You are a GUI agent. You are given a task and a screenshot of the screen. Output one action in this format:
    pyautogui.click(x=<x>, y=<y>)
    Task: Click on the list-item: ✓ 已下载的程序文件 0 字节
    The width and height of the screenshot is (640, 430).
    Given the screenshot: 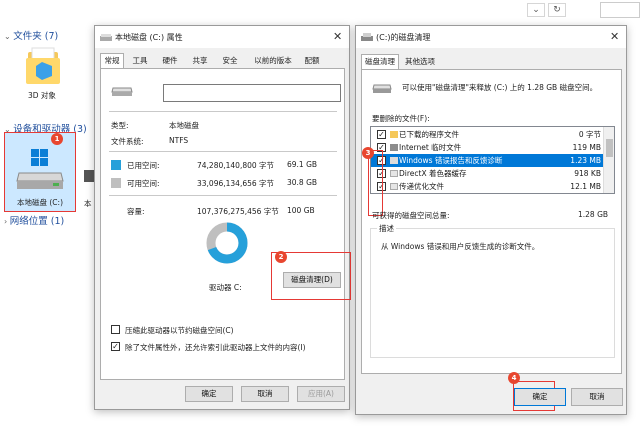 What is the action you would take?
    pyautogui.click(x=492, y=134)
    